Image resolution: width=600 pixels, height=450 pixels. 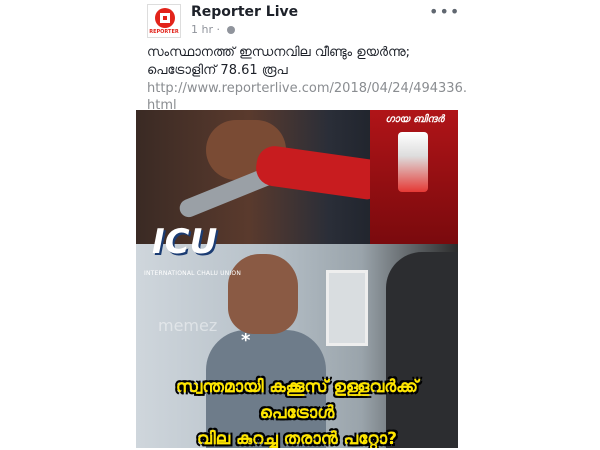 What do you see at coordinates (246, 340) in the screenshot?
I see `asterisk-mark: *` at bounding box center [246, 340].